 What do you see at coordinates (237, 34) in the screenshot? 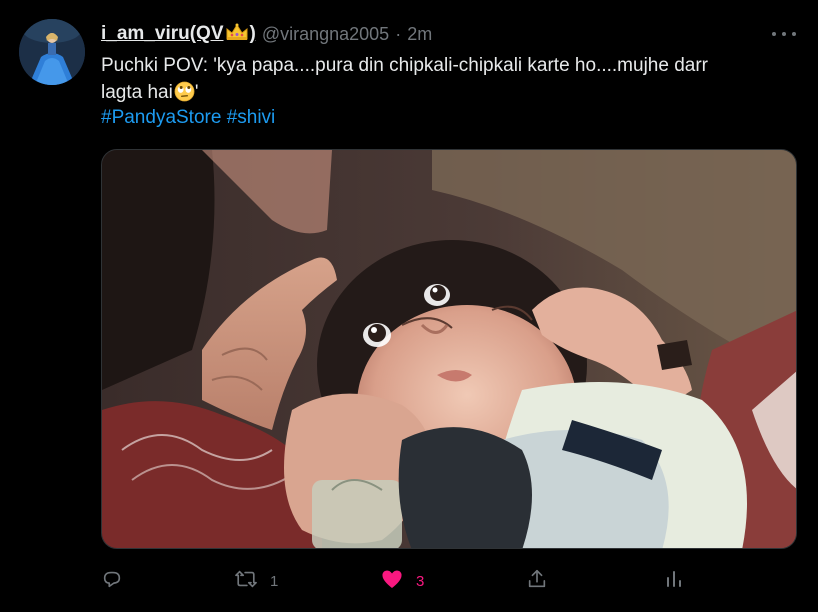
I see `crown-icon` at bounding box center [237, 34].